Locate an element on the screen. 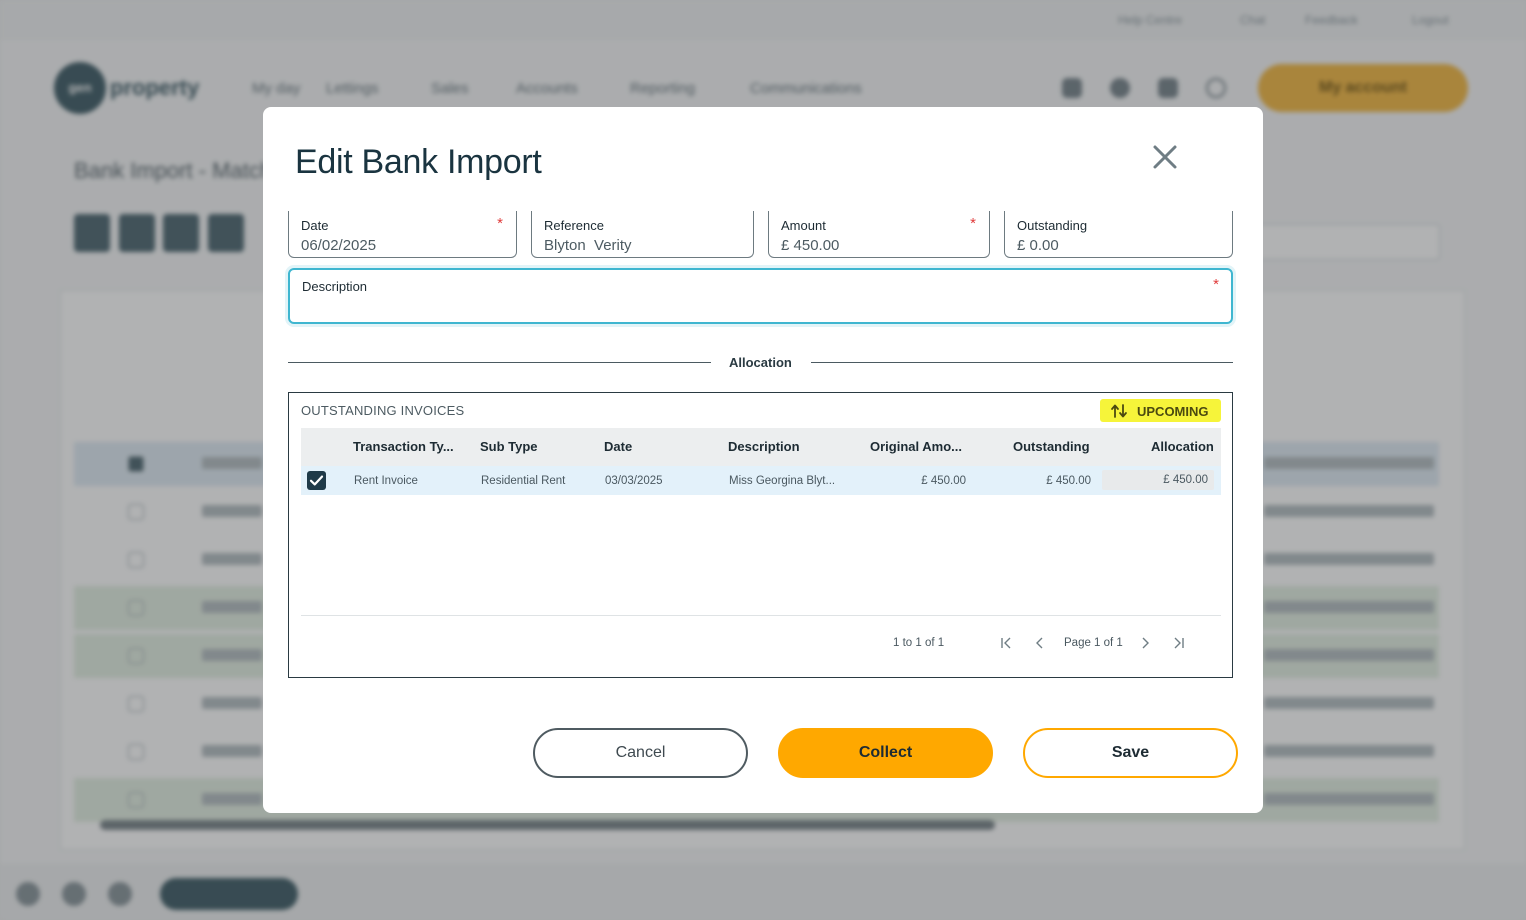  swap-arrows-icon is located at coordinates (1119, 411).